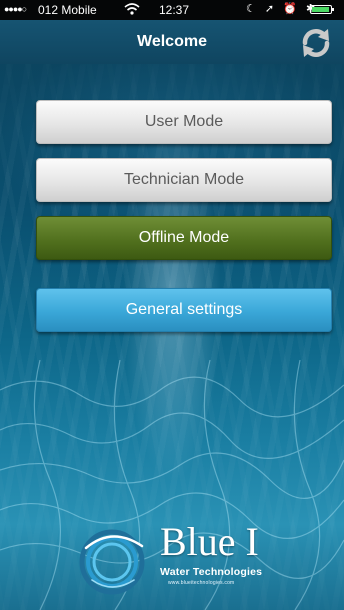 The image size is (344, 610). I want to click on general-settings-button: General settings, so click(184, 310).